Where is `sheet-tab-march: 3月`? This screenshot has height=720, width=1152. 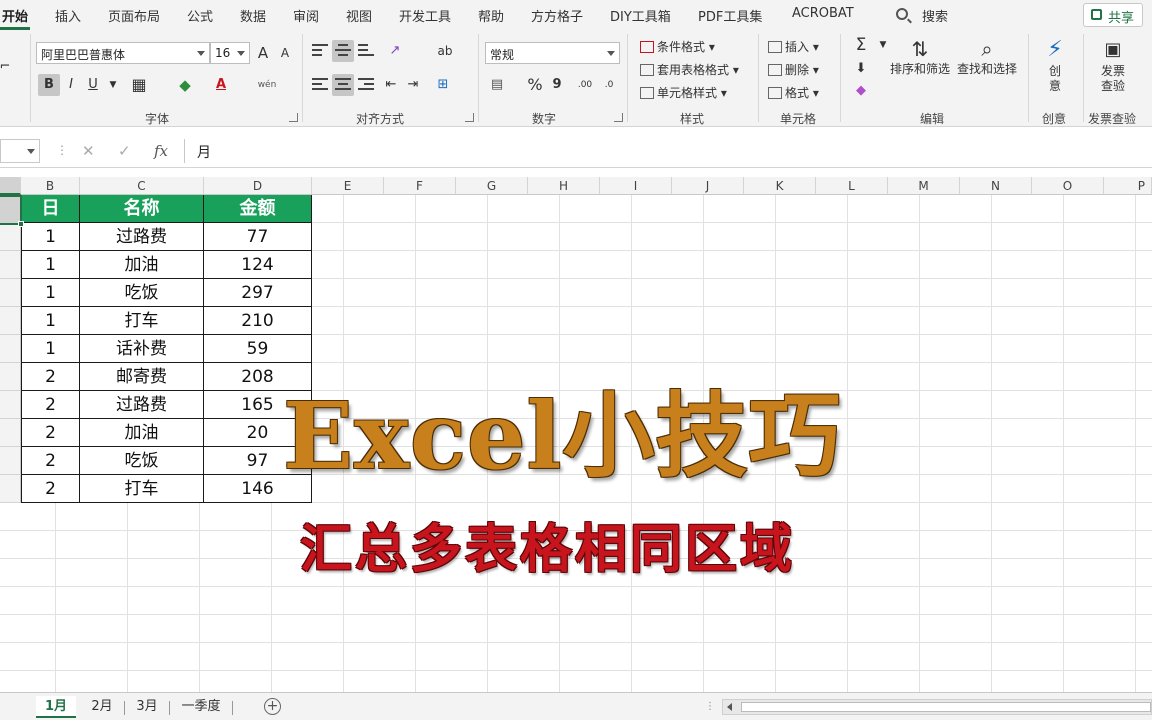
sheet-tab-march: 3月 is located at coordinates (147, 707).